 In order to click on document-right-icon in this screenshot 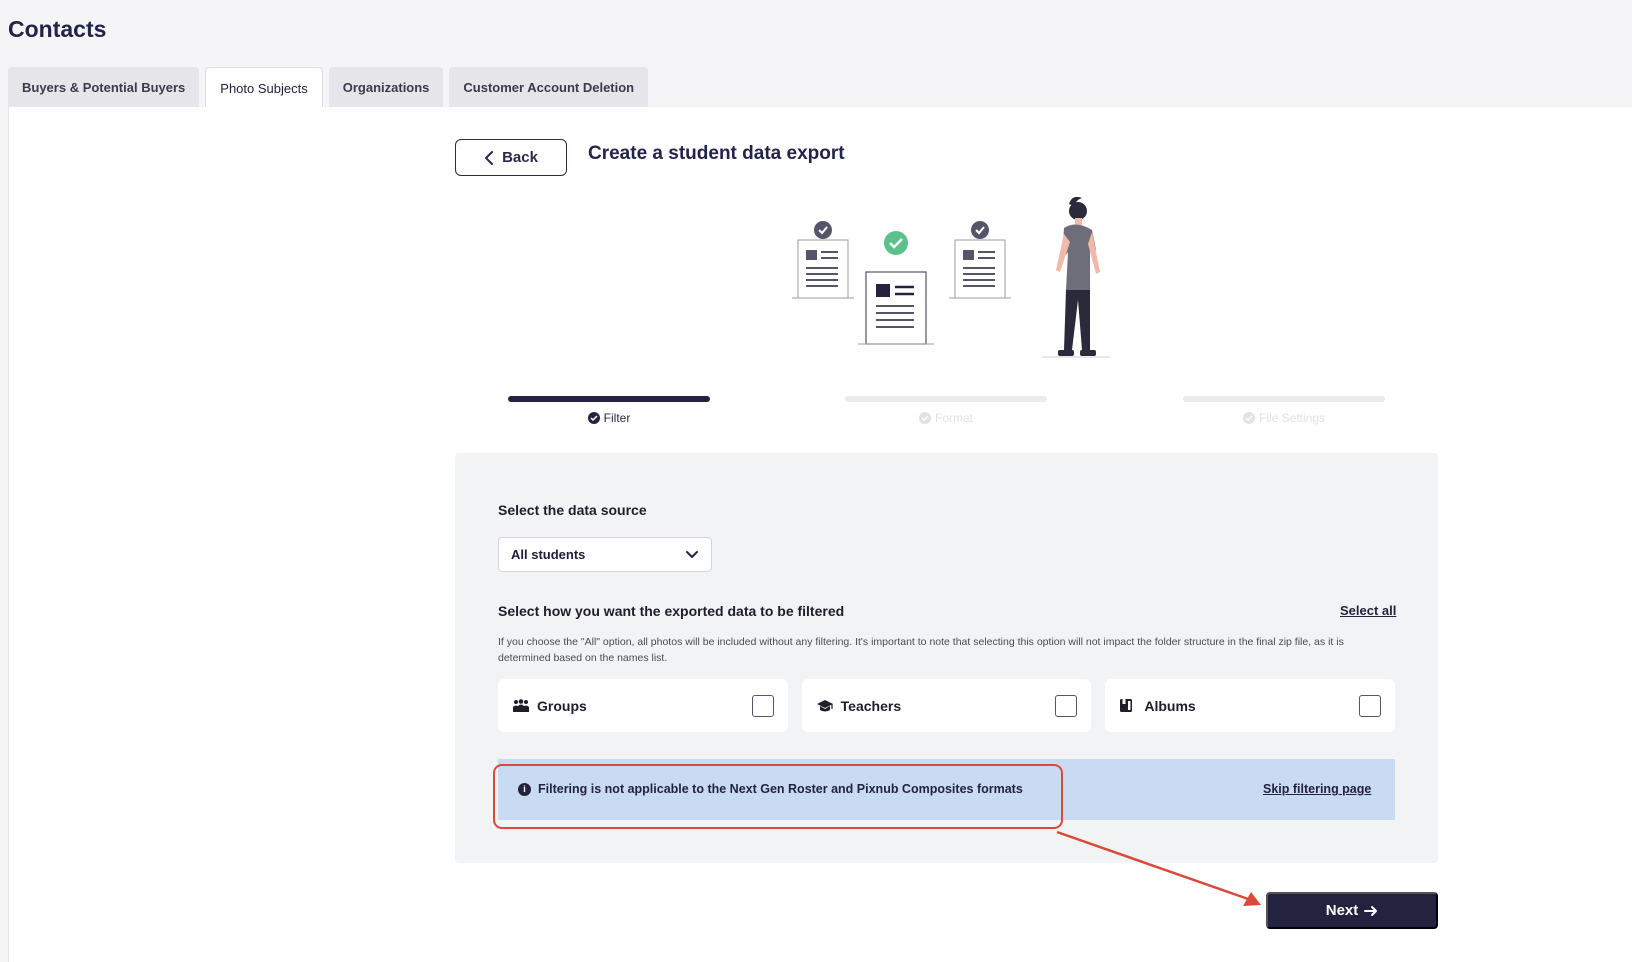, I will do `click(980, 260)`.